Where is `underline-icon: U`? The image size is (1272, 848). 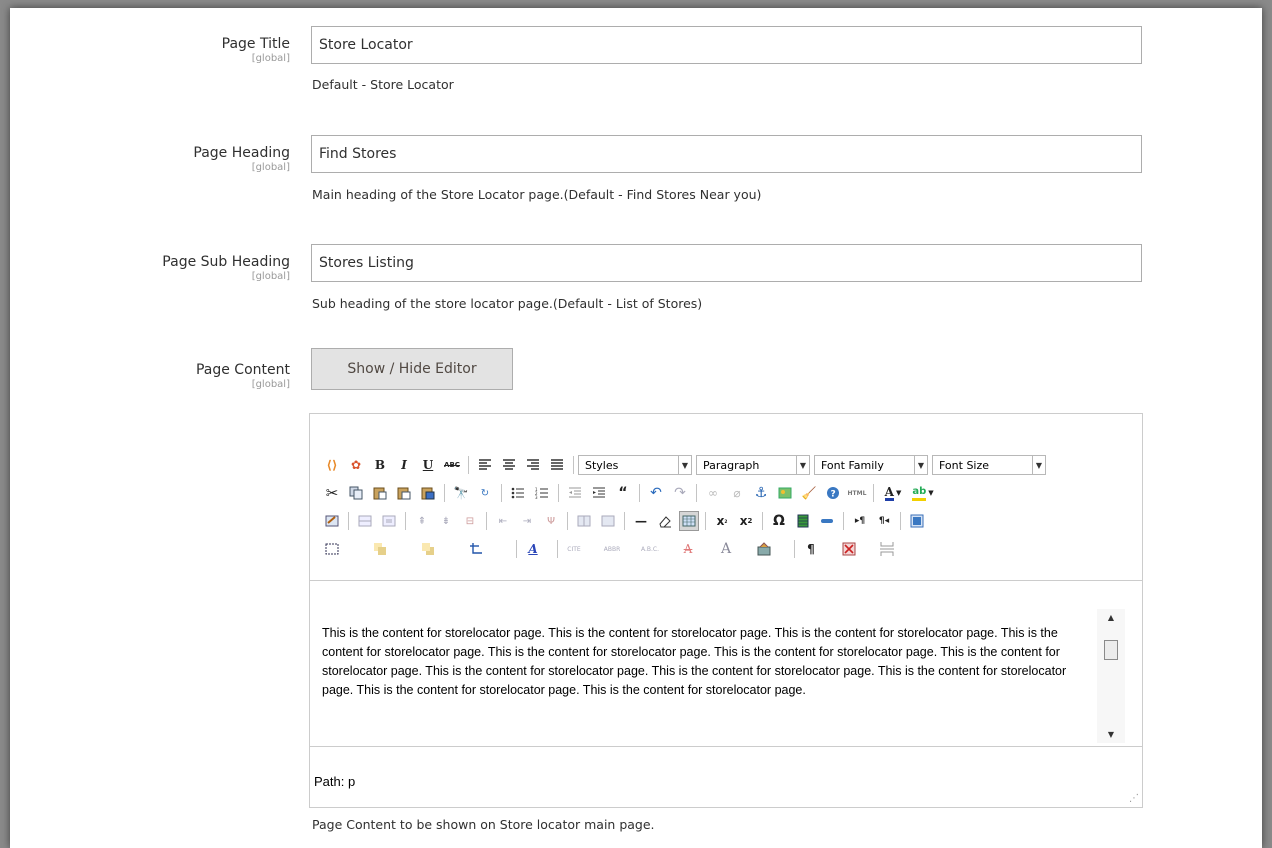
underline-icon: U is located at coordinates (428, 465).